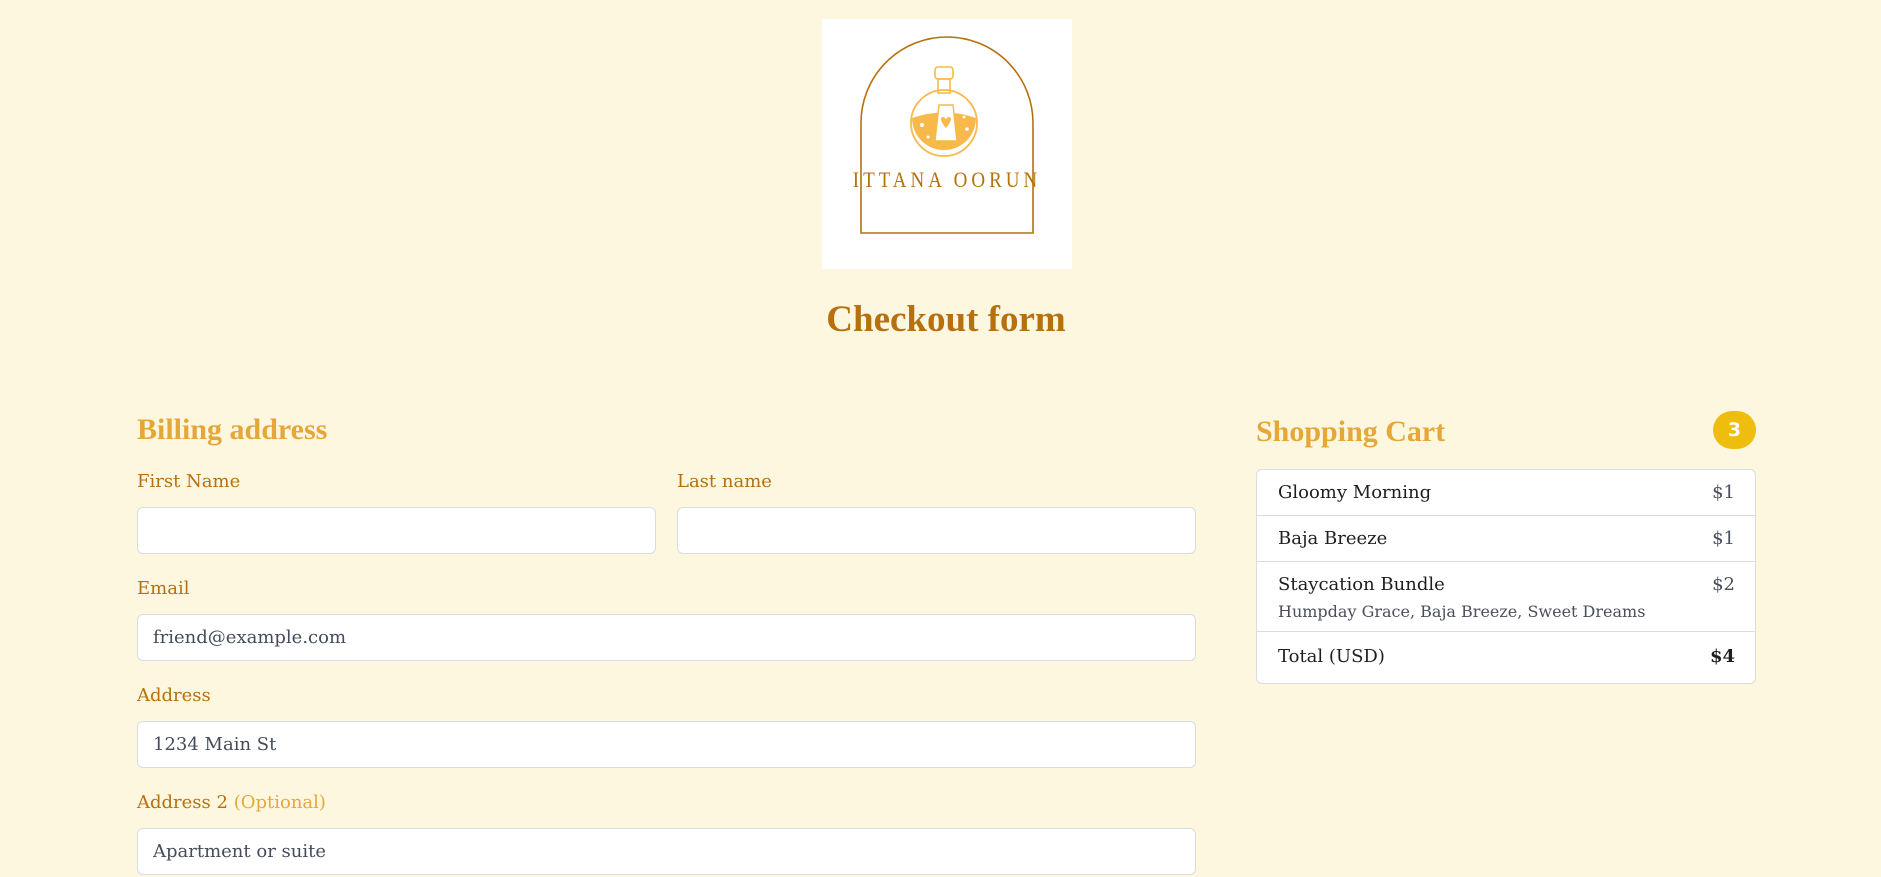  I want to click on cart-total-label: Total (USD), so click(1331, 656).